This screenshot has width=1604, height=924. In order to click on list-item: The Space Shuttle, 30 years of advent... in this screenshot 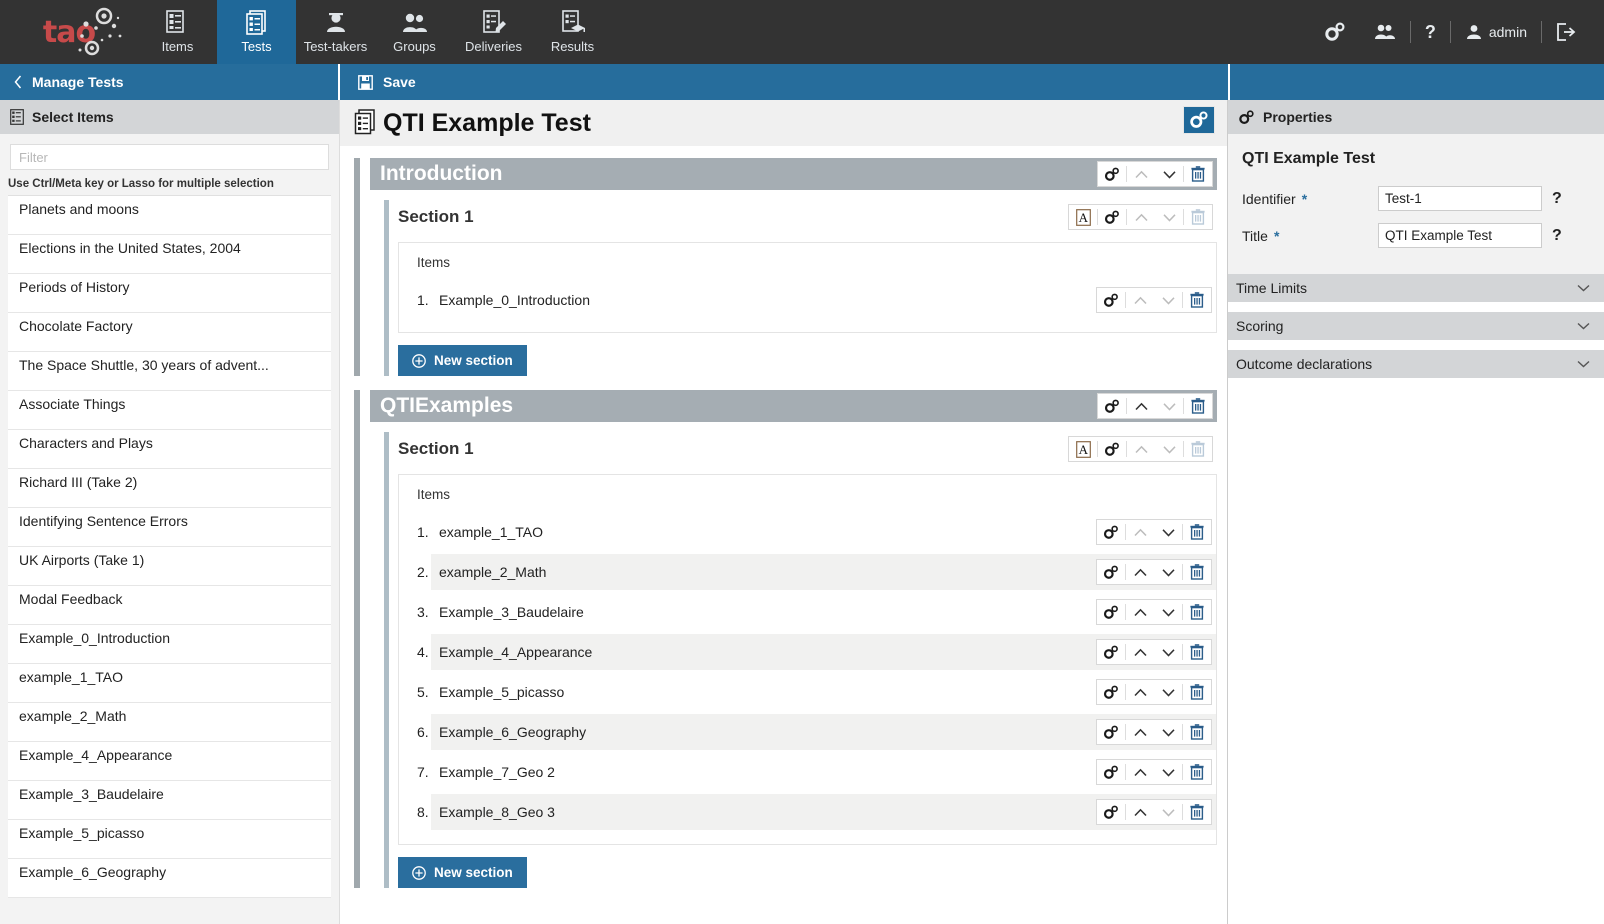, I will do `click(169, 371)`.